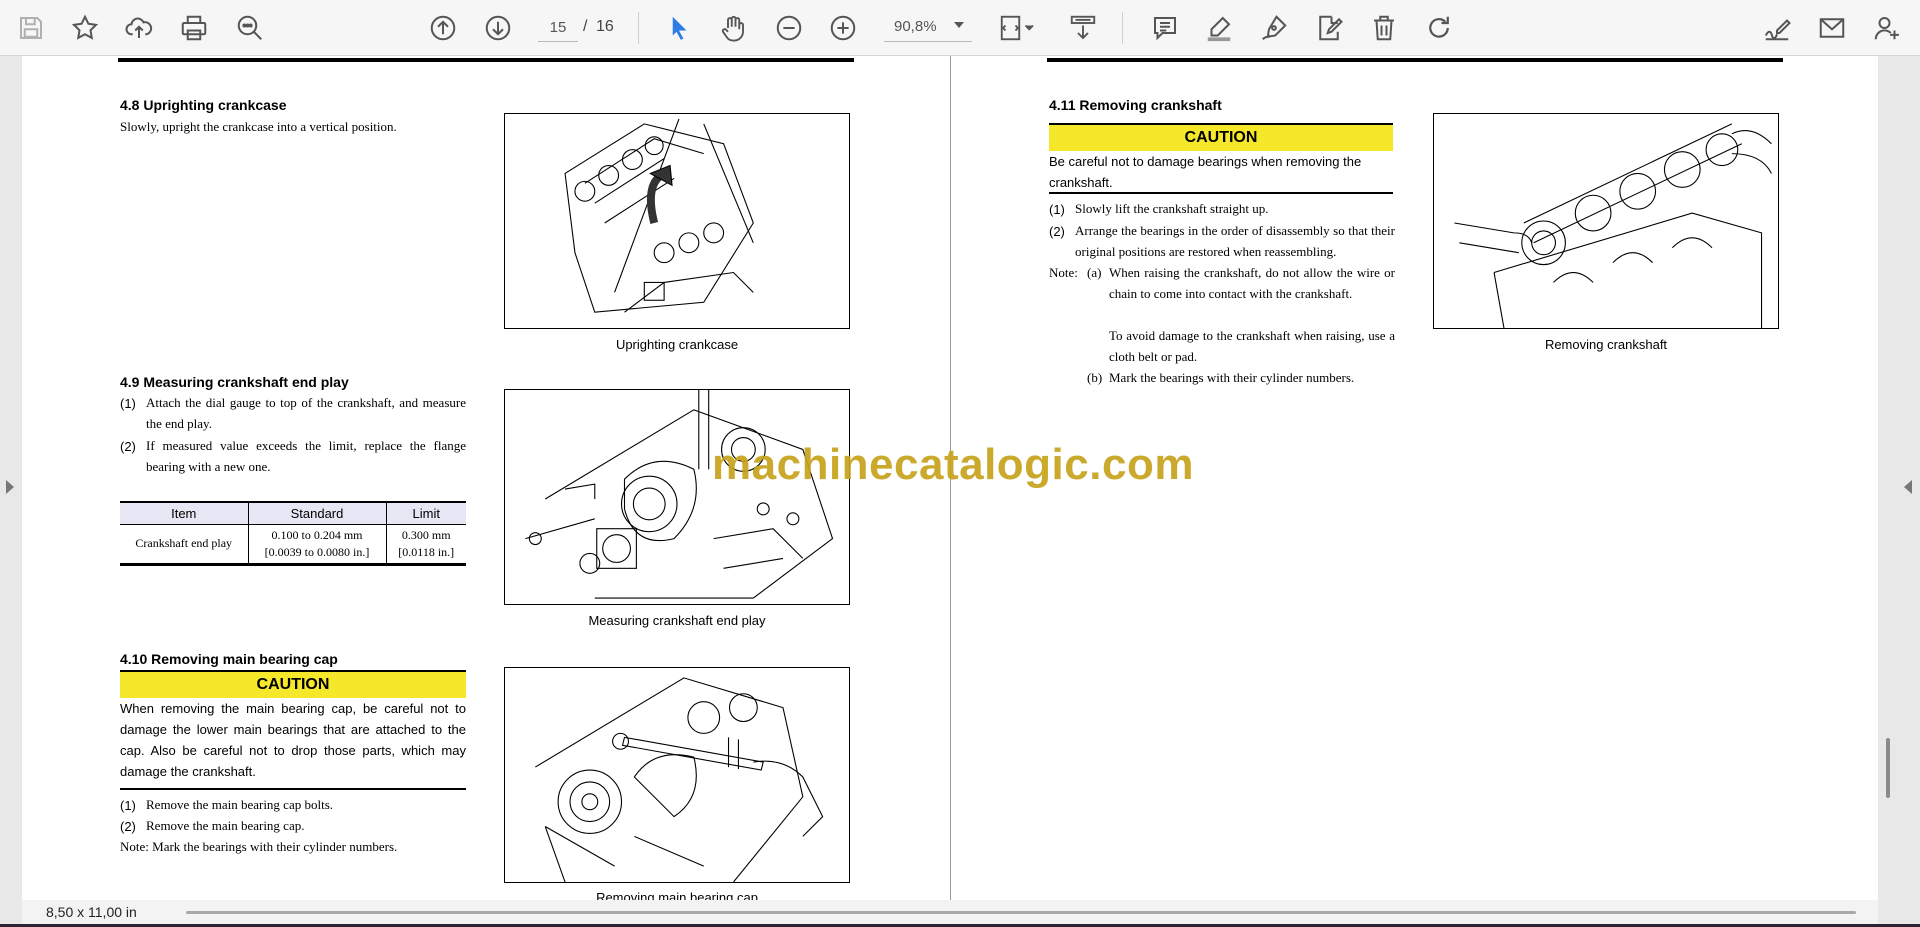  I want to click on figure-measuring-end-play, so click(677, 497).